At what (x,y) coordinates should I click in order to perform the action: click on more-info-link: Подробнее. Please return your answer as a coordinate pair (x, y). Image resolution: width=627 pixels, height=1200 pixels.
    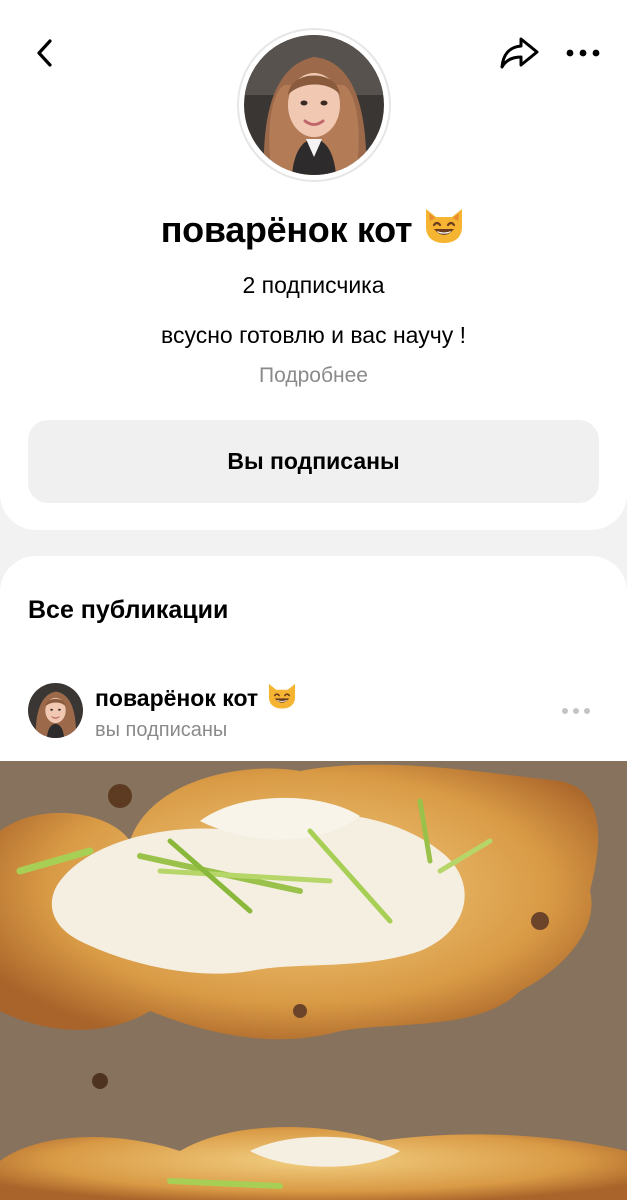
    Looking at the image, I should click on (313, 376).